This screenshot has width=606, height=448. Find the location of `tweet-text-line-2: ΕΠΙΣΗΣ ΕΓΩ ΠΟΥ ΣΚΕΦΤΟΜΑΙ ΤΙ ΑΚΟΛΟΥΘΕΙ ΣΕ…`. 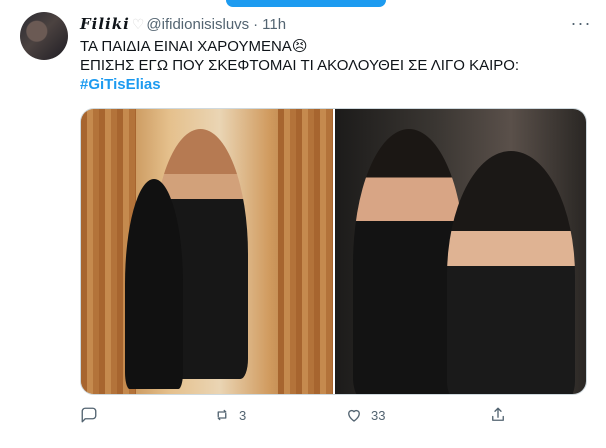

tweet-text-line-2: ΕΠΙΣΗΣ ΕΓΩ ΠΟΥ ΣΚΕΦΤΟΜΑΙ ΤΙ ΑΚΟΛΟΥΘΕΙ ΣΕ… is located at coordinates (300, 65).